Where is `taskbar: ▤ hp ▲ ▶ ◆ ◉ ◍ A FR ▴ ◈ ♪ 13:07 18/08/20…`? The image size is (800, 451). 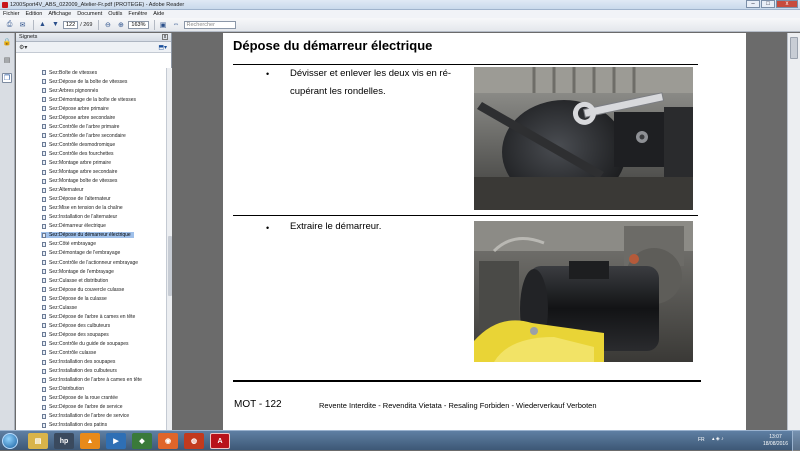 taskbar: ▤ hp ▲ ▶ ◆ ◉ ◍ A FR ▴ ◈ ♪ 13:07 18/08/20… is located at coordinates (400, 440).